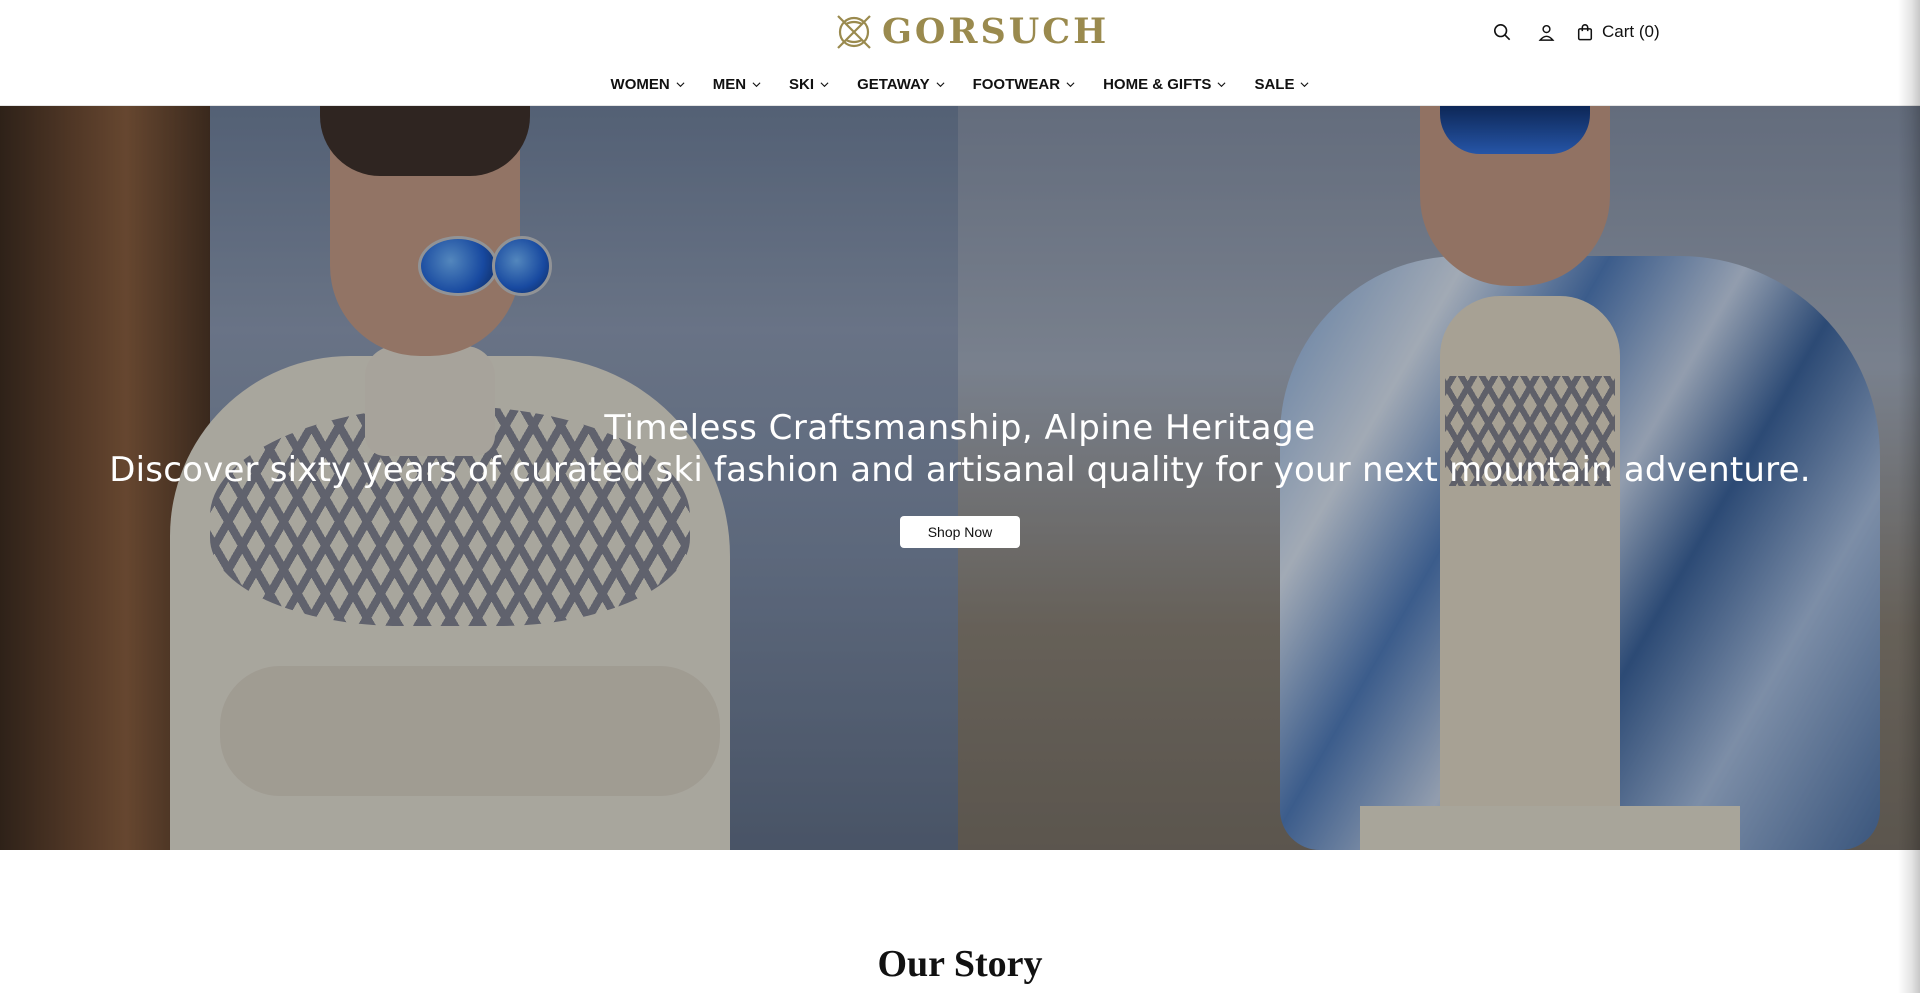 Image resolution: width=1920 pixels, height=993 pixels. Describe the element at coordinates (1016, 84) in the screenshot. I see `nav-item-label: FOOTWEAR` at that location.